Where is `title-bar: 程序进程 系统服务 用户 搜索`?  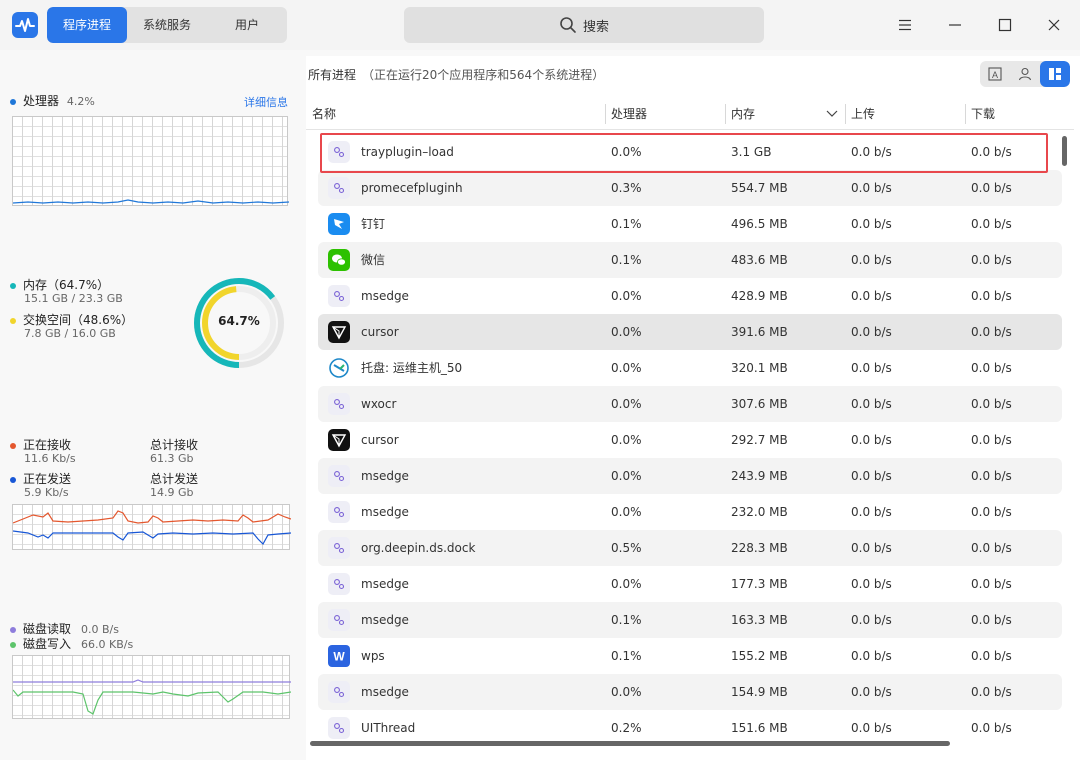 title-bar: 程序进程 系统服务 用户 搜索 is located at coordinates (540, 25).